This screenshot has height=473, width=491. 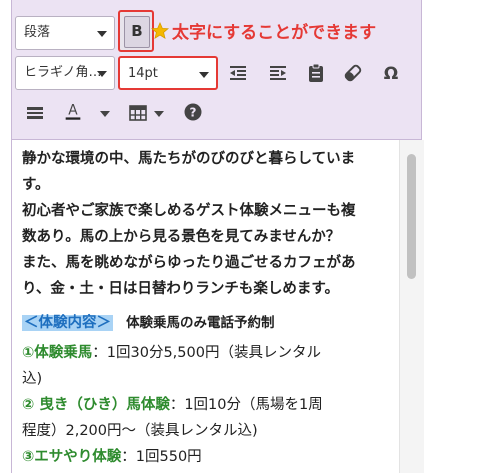 I want to click on paragraph-format-select: 段落, so click(x=65, y=33).